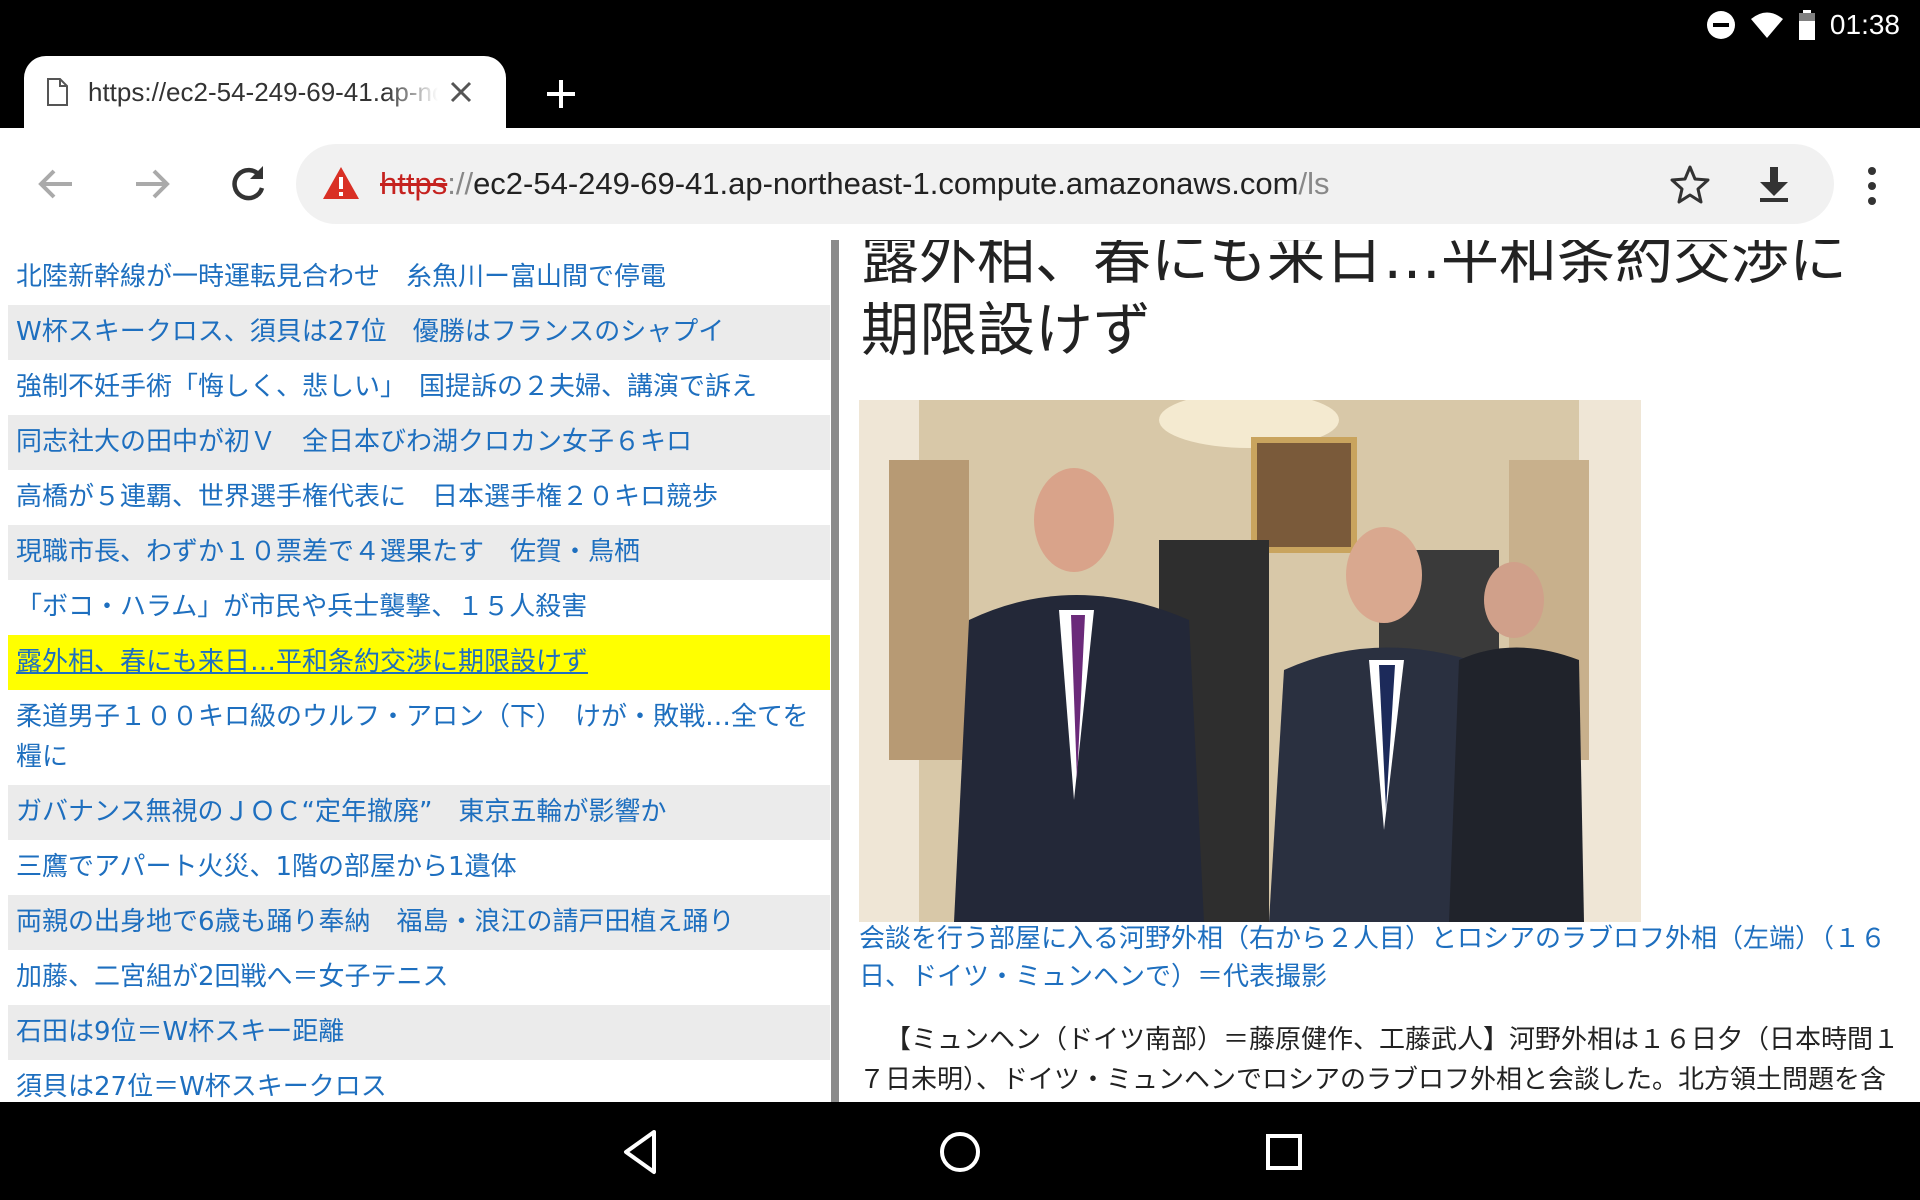 The height and width of the screenshot is (1200, 1920). I want to click on news-item: 強制不妊手術「悔しく、悲しい」 国提訴の２夫婦、講演で訴え, so click(419, 387).